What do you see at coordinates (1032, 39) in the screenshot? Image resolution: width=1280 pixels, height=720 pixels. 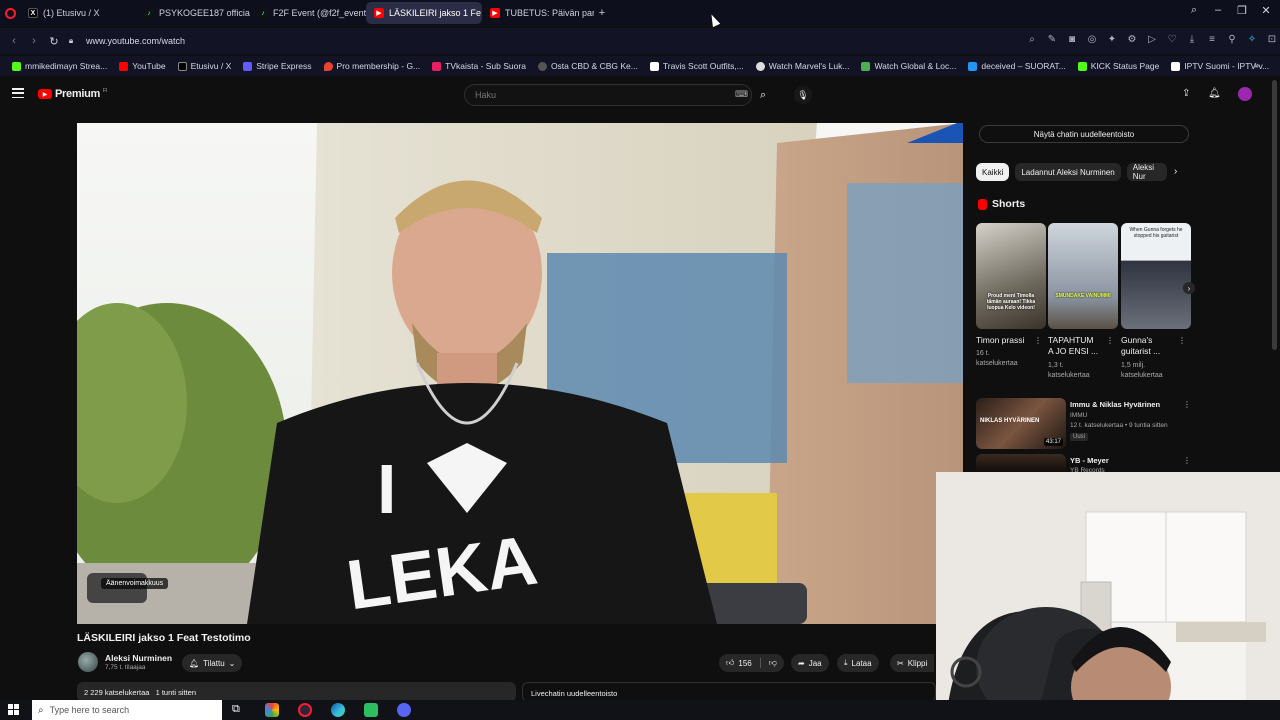 I see `zoom-icon: ⌕` at bounding box center [1032, 39].